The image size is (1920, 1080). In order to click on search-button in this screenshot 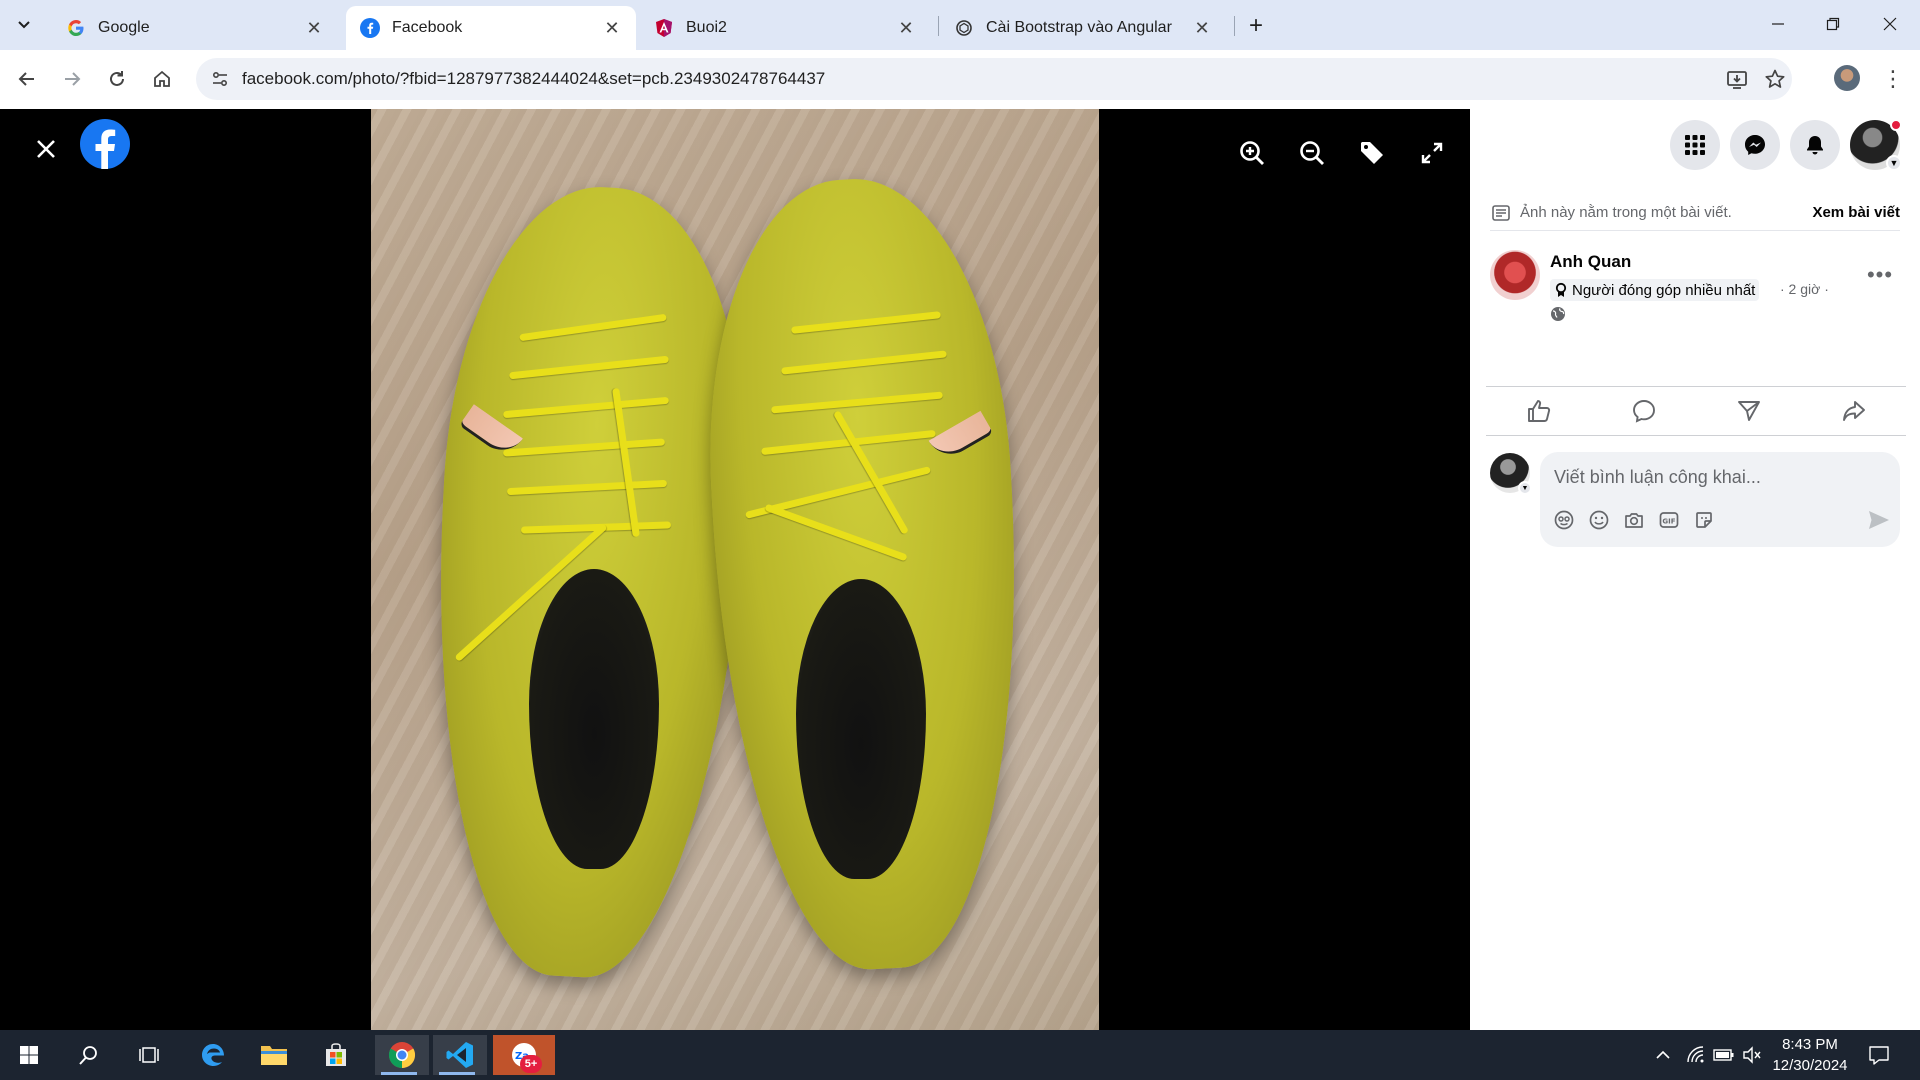, I will do `click(89, 1055)`.